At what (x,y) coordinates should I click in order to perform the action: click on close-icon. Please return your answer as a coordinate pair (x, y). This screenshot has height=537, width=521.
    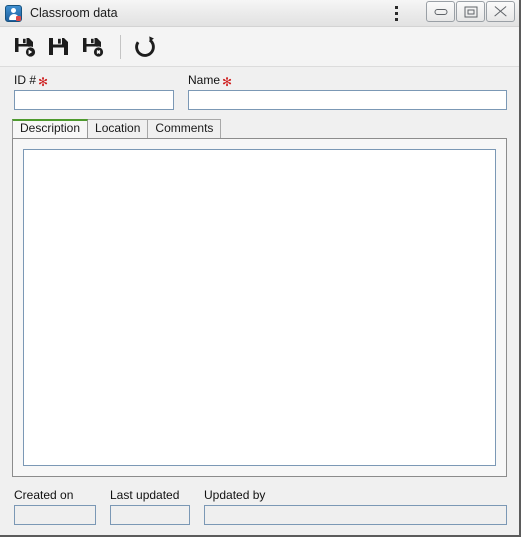
    Looking at the image, I should click on (500, 11).